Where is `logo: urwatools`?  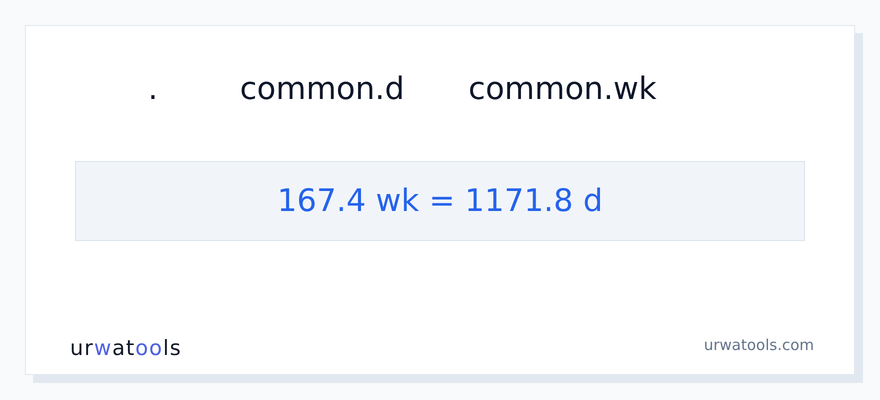
logo: urwatools is located at coordinates (126, 348).